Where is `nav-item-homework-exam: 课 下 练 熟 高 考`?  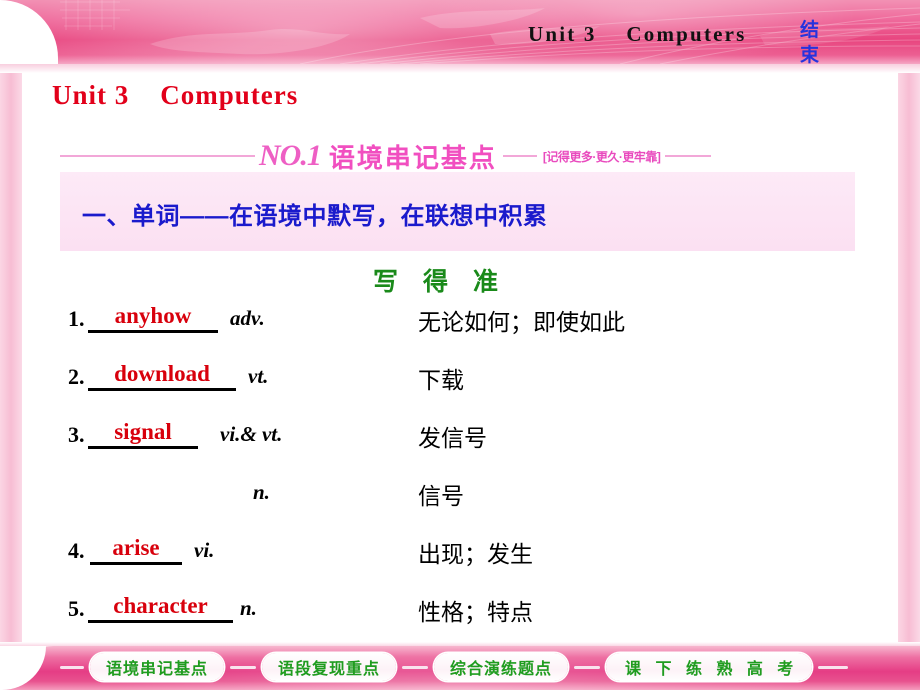 nav-item-homework-exam: 课 下 练 熟 高 考 is located at coordinates (709, 667).